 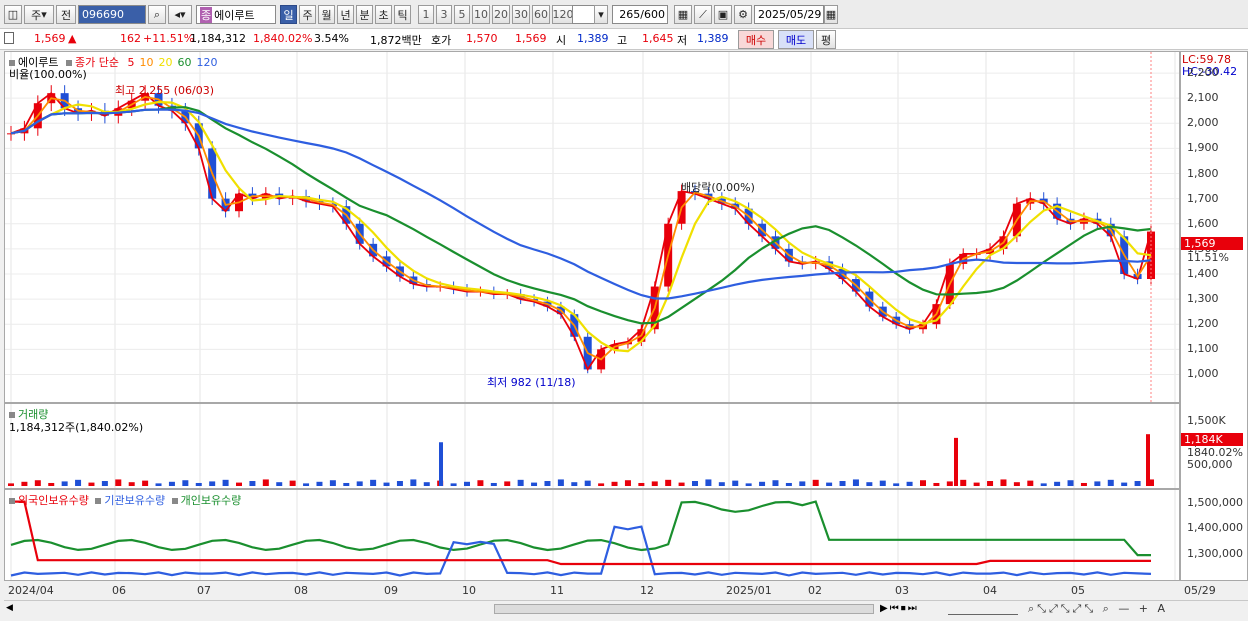 I want to click on volume-value: 1,184,312, so click(x=218, y=38).